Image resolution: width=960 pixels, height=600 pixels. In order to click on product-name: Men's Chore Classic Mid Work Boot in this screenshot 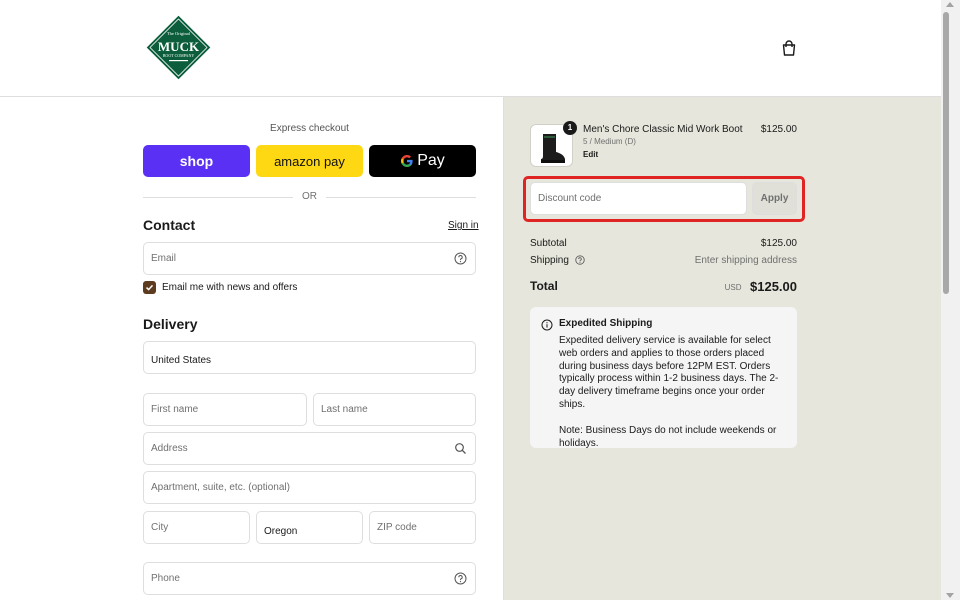, I will do `click(663, 129)`.